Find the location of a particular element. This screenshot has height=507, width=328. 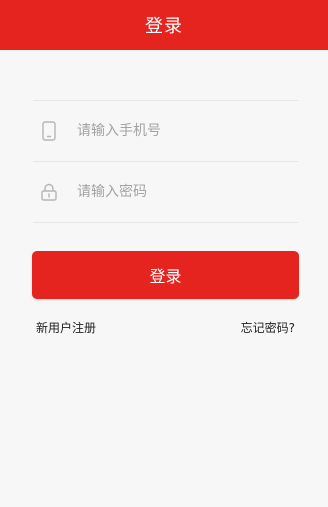

phone-icon is located at coordinates (49, 131).